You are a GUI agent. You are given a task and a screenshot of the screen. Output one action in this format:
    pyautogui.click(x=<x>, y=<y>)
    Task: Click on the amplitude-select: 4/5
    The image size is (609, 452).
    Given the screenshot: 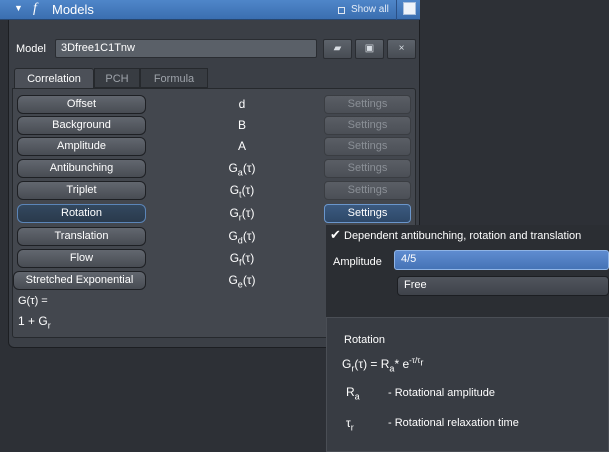 What is the action you would take?
    pyautogui.click(x=501, y=260)
    